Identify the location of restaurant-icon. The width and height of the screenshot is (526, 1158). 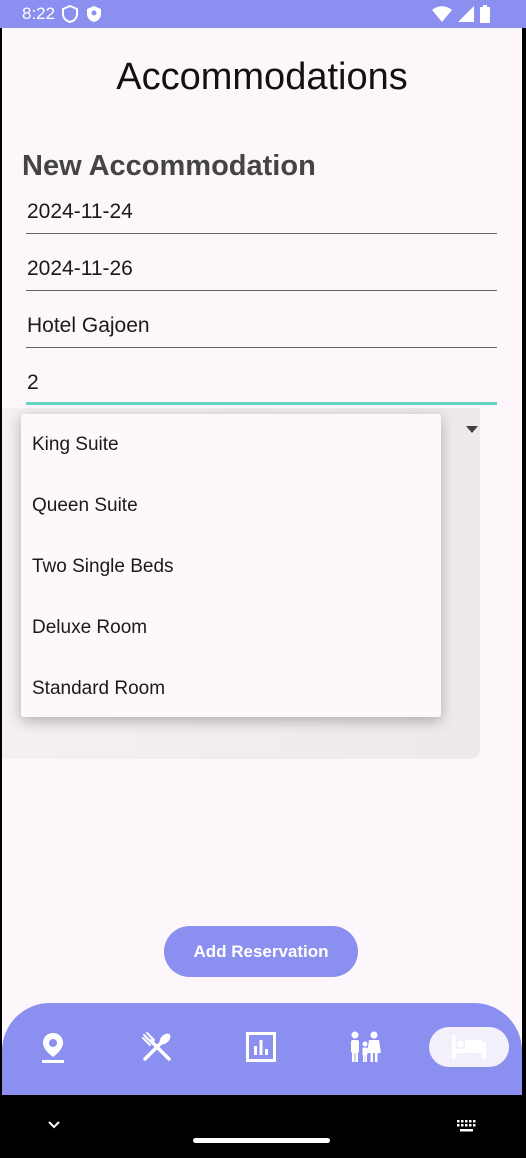
(156, 1046).